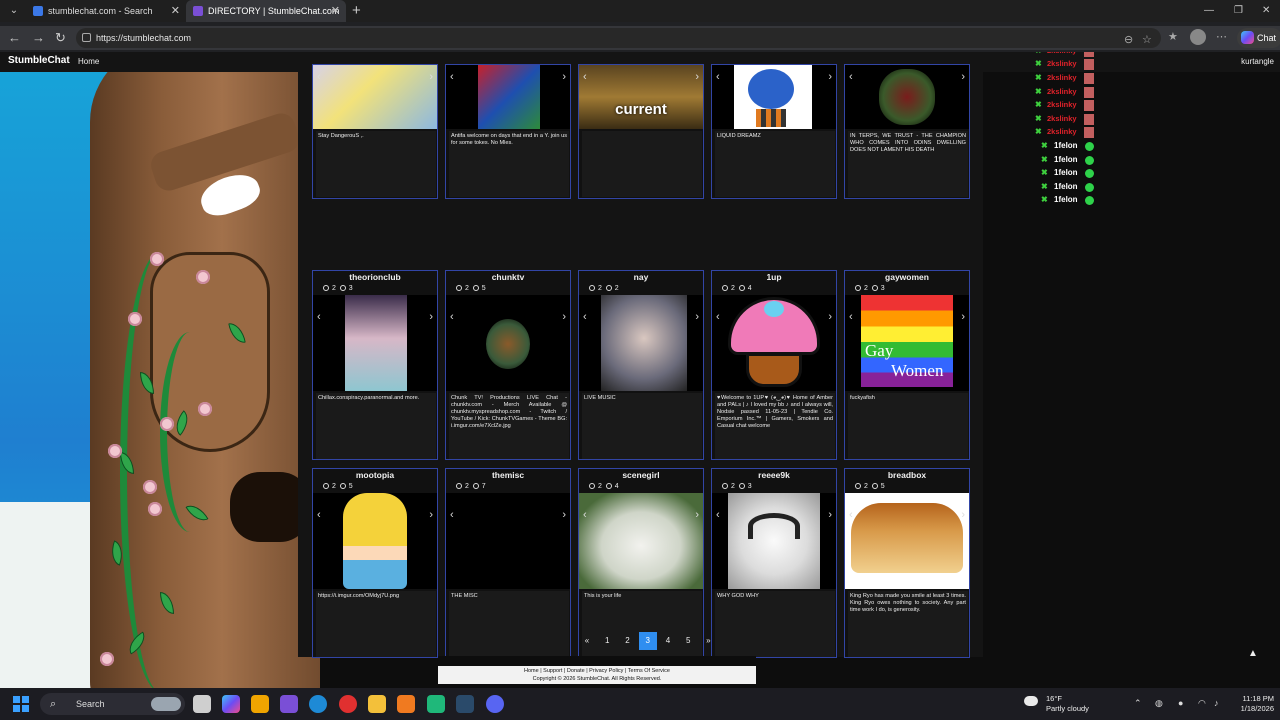  I want to click on site-info-icon, so click(86, 37).